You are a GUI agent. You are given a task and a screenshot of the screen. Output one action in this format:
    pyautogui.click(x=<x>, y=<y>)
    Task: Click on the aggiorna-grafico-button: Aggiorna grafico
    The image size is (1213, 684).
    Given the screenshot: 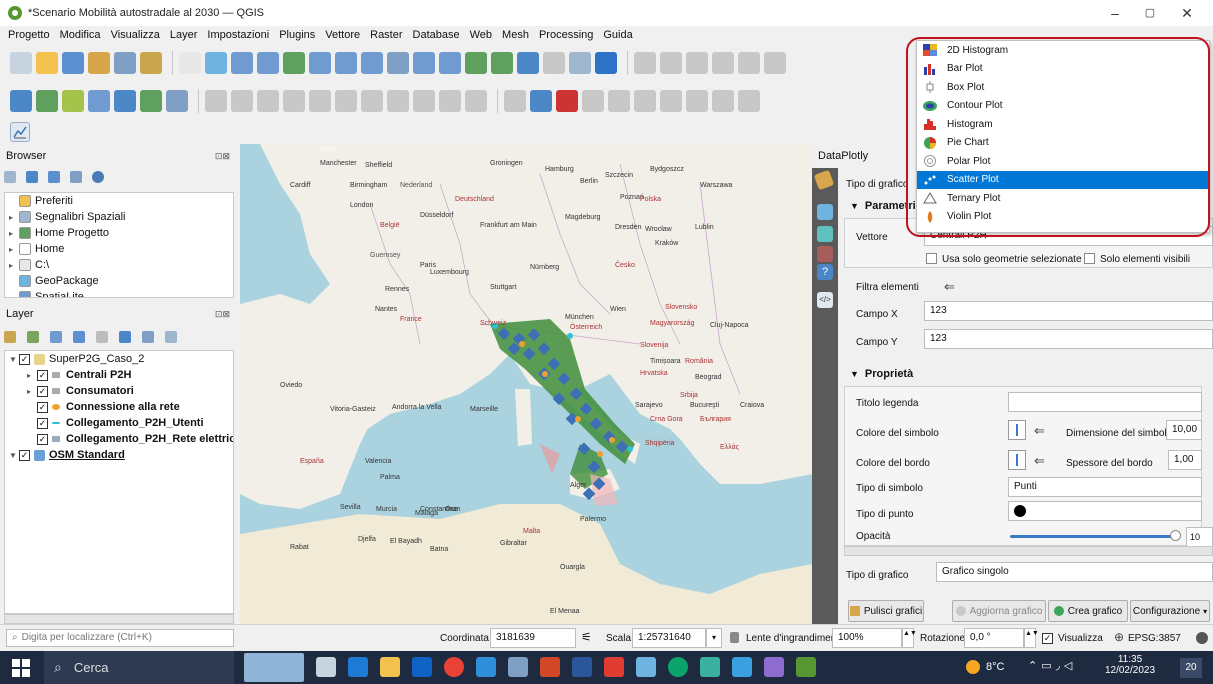 What is the action you would take?
    pyautogui.click(x=999, y=611)
    